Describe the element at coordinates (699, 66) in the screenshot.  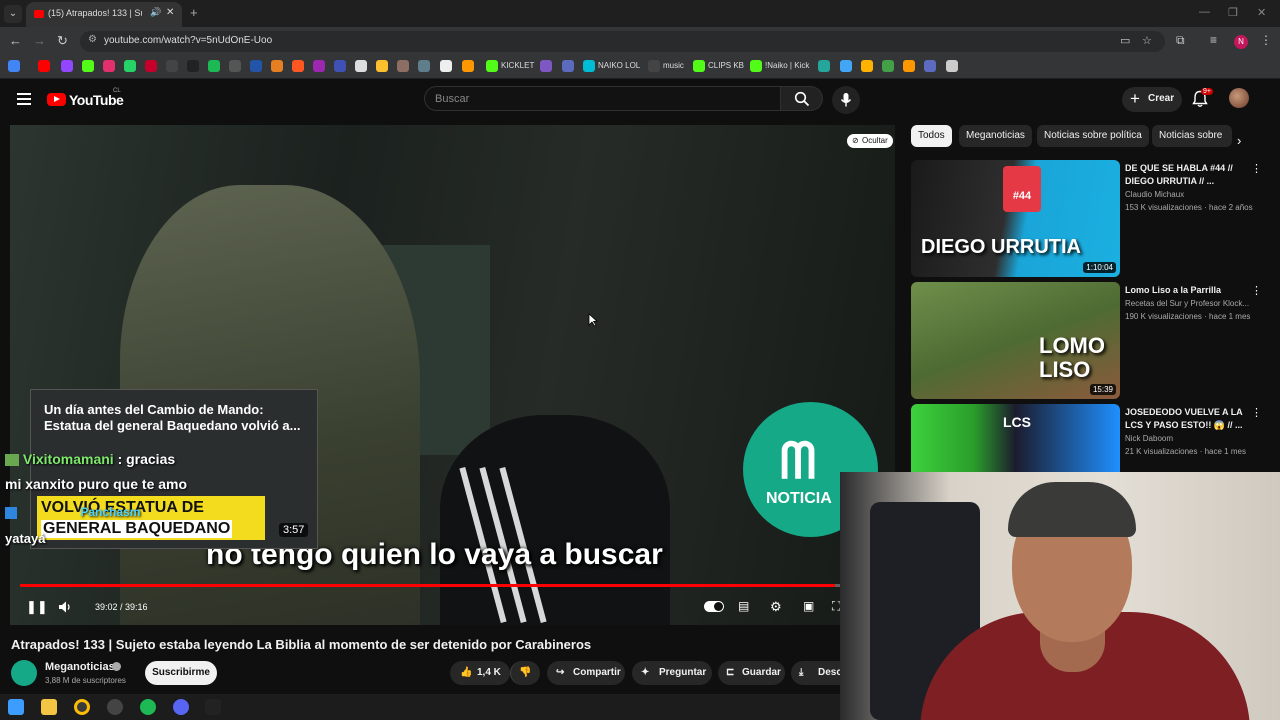
I see `bookmark-clips-icon` at that location.